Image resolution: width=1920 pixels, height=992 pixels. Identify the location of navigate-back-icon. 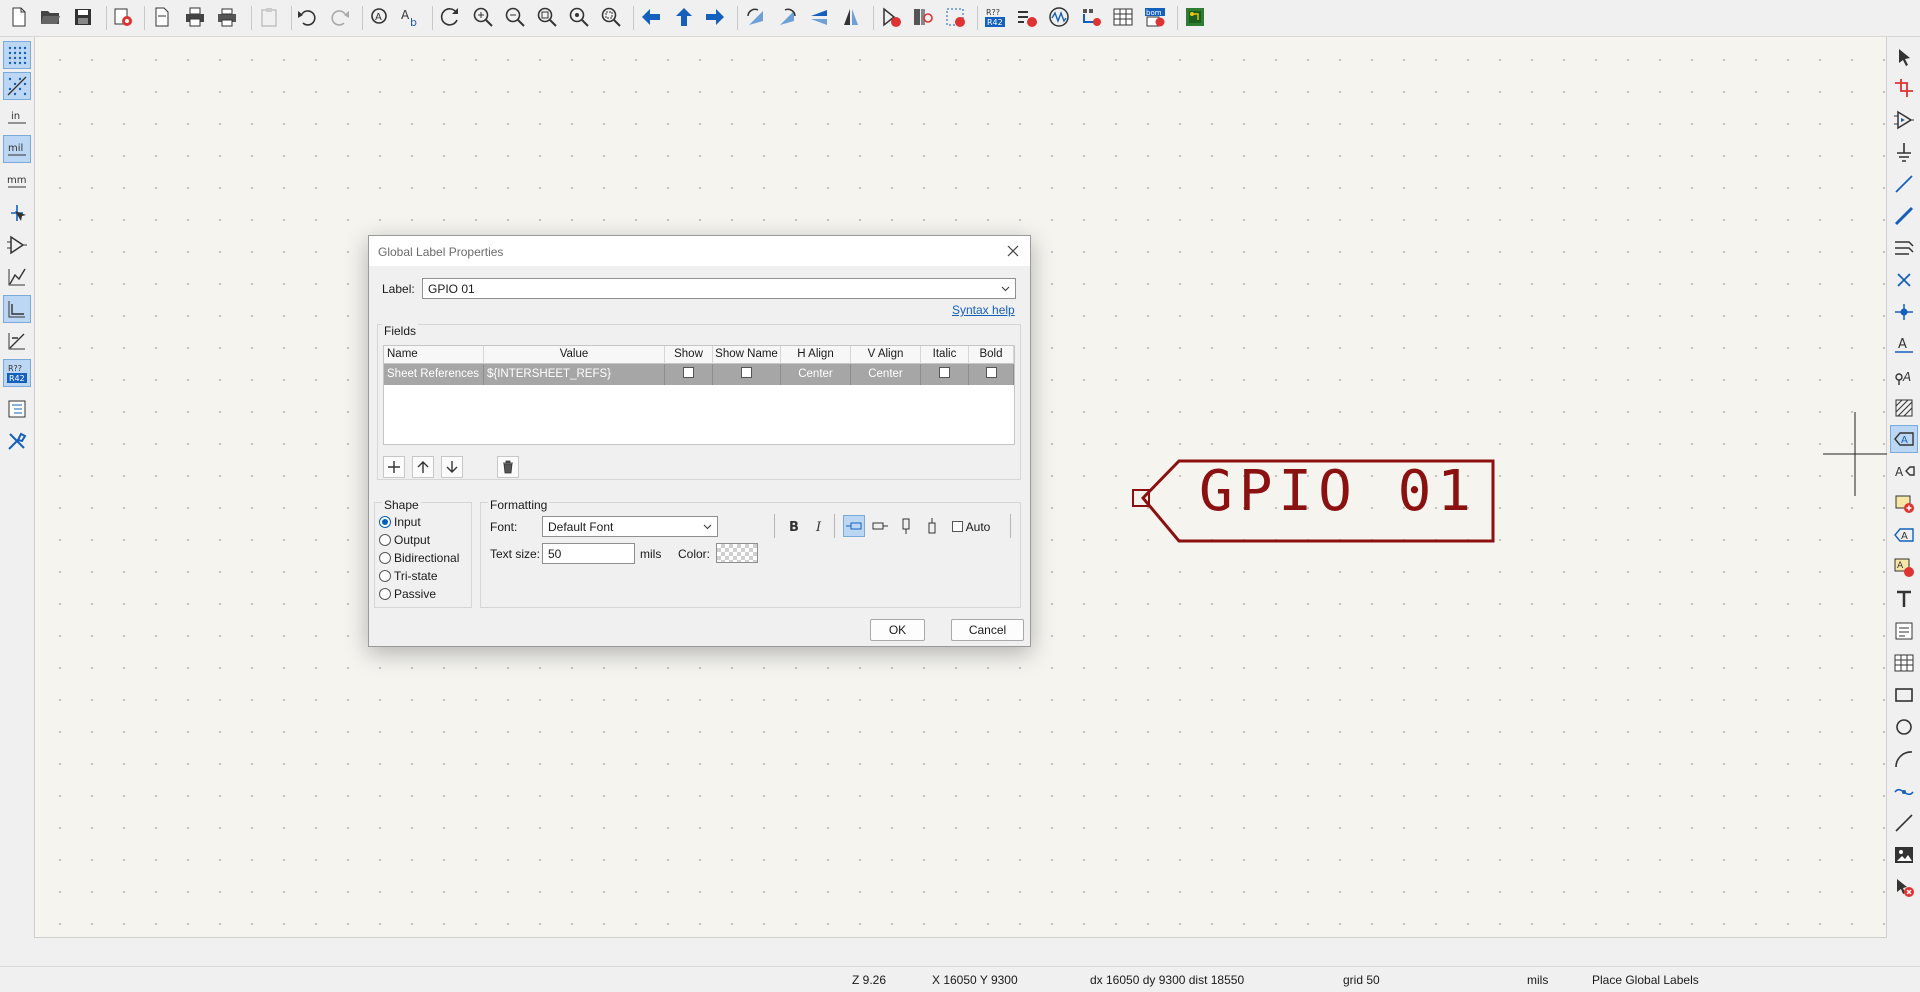
(651, 17).